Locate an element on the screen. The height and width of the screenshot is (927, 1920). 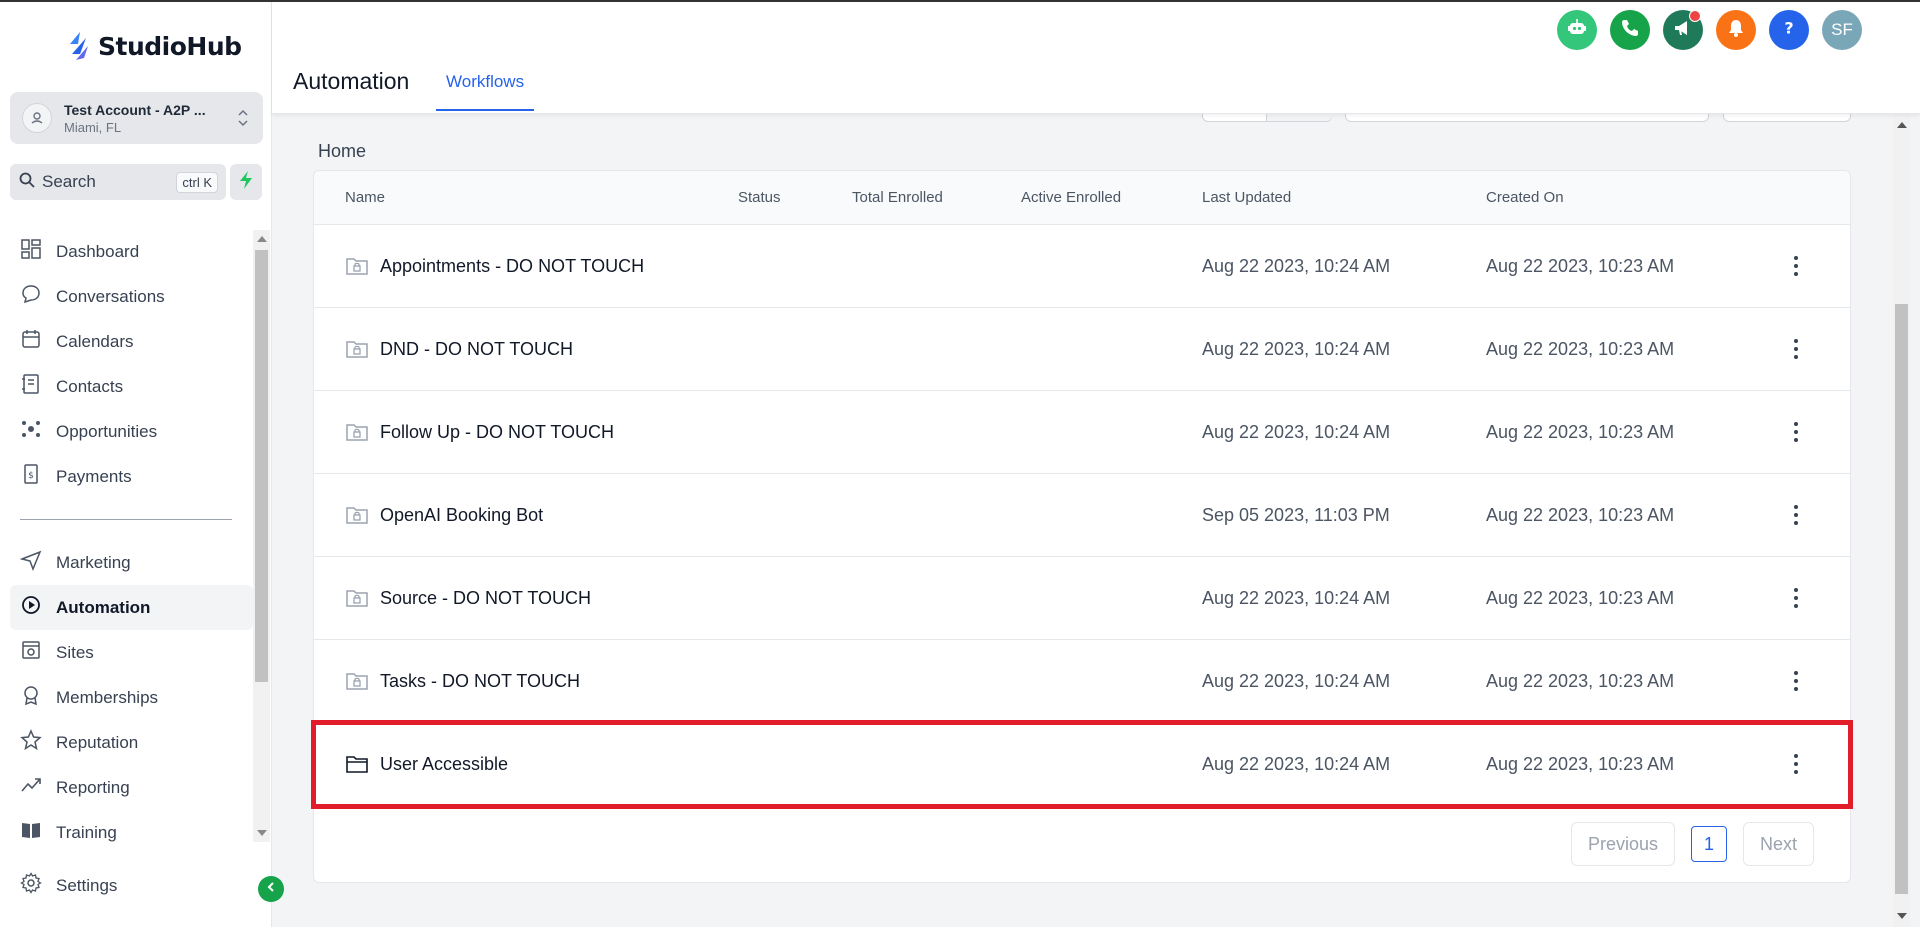
sidebar-item-sites: Sites is located at coordinates (131, 652).